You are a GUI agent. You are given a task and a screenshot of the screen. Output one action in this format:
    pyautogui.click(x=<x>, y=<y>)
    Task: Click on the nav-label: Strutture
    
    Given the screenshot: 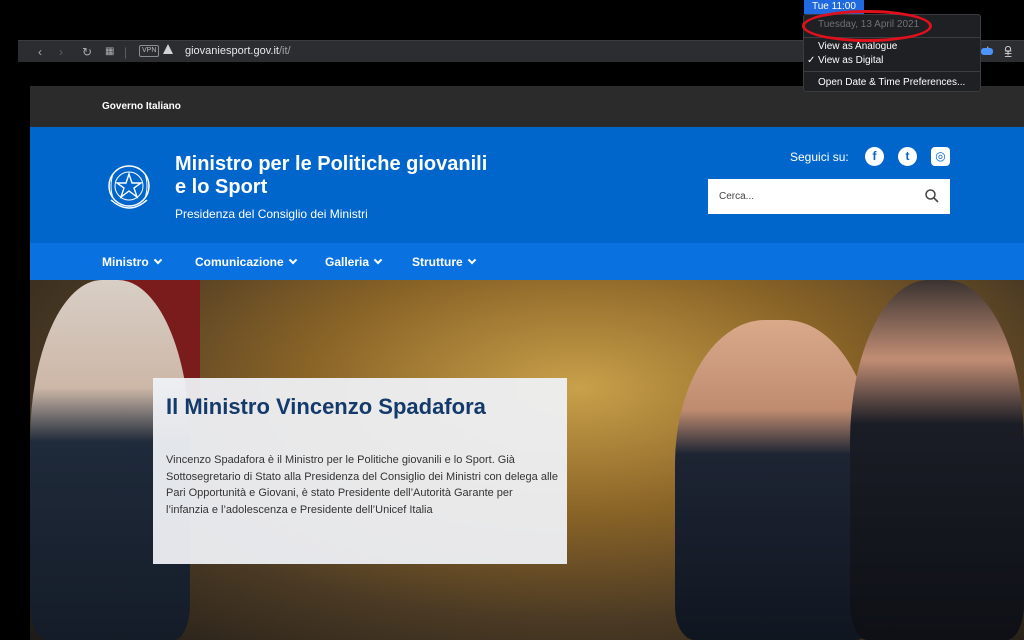 What is the action you would take?
    pyautogui.click(x=437, y=262)
    